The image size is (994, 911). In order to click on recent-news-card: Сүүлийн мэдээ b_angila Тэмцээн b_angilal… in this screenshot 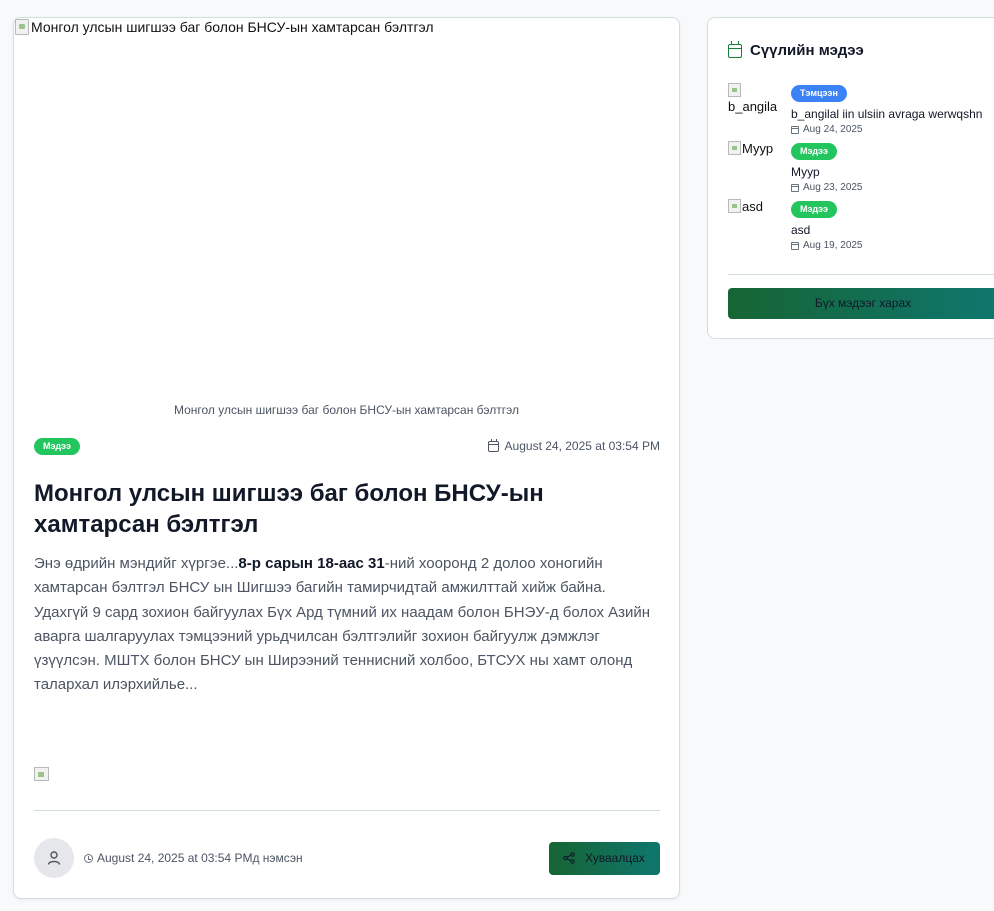, I will do `click(850, 178)`.